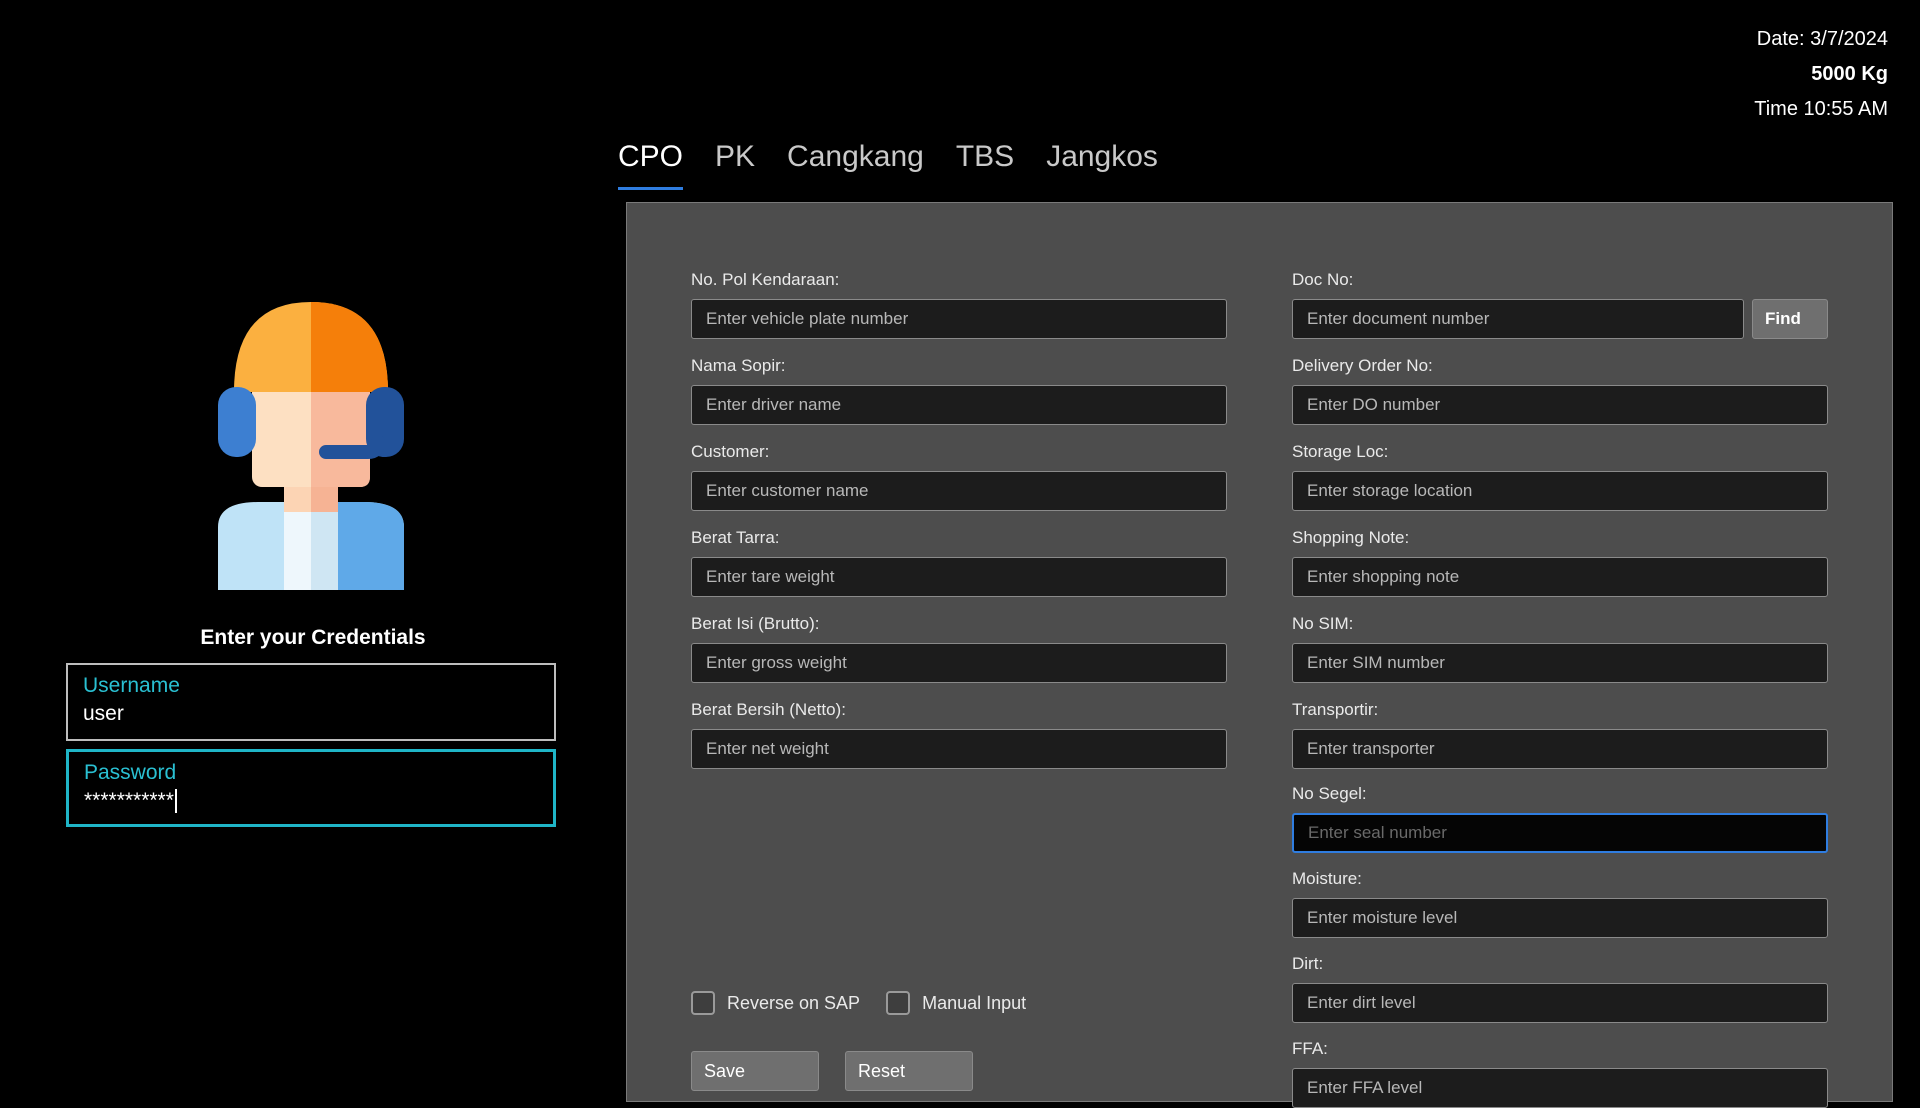 Image resolution: width=1920 pixels, height=1108 pixels. What do you see at coordinates (1560, 1088) in the screenshot?
I see `ffa-input` at bounding box center [1560, 1088].